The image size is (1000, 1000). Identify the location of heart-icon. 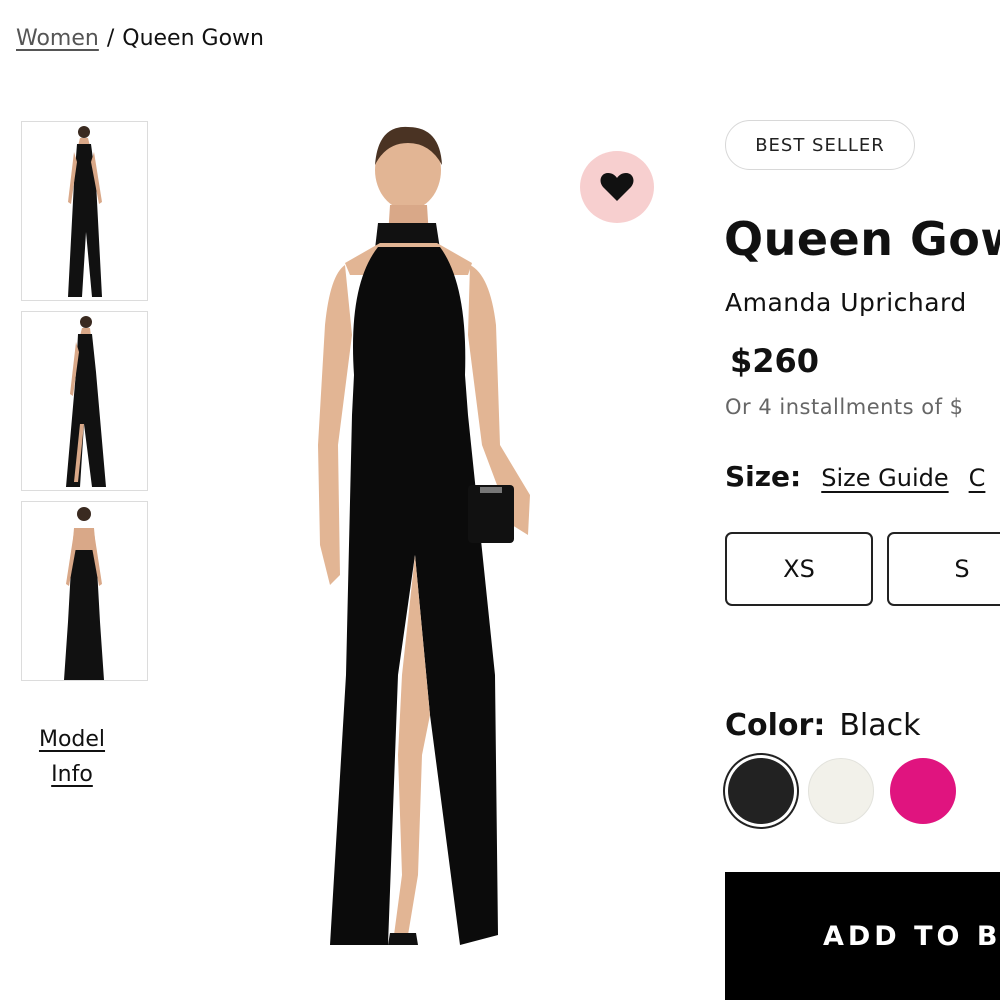
(617, 187).